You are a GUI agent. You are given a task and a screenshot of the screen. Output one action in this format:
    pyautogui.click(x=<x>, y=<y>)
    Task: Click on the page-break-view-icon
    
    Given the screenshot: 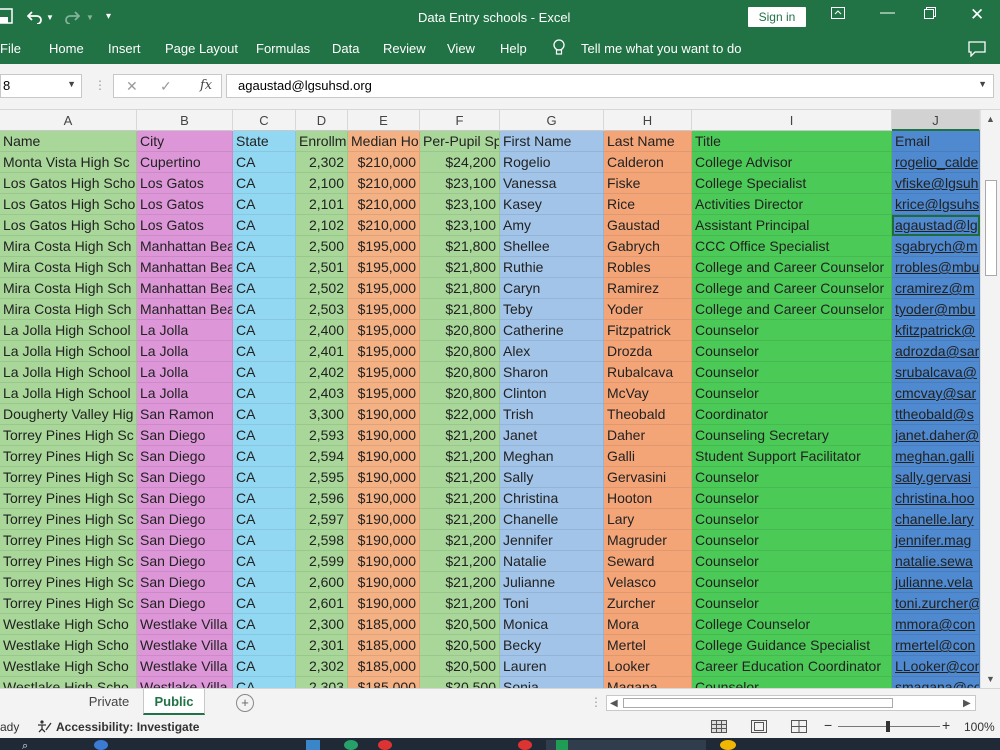 What is the action you would take?
    pyautogui.click(x=799, y=728)
    